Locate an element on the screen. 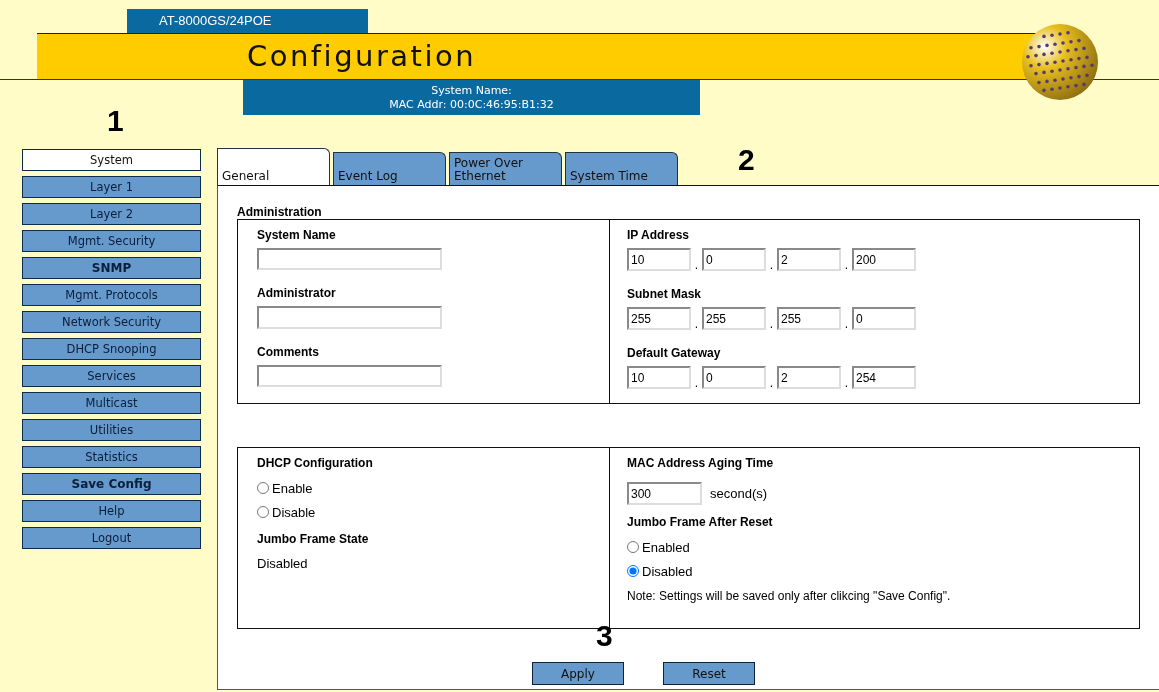 The image size is (1159, 692). input-field: 254 is located at coordinates (884, 377).